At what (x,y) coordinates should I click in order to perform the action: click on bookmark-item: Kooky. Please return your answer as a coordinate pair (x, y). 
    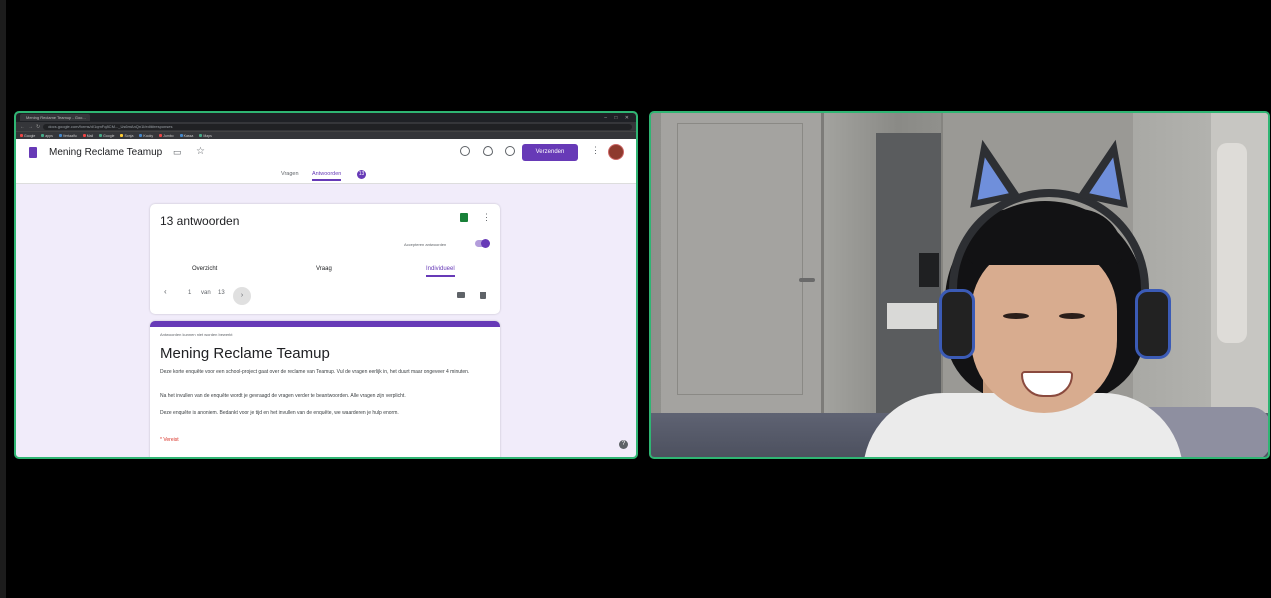
    Looking at the image, I should click on (146, 136).